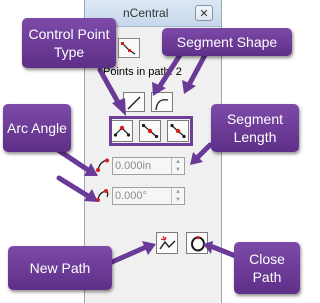 This screenshot has width=320, height=303. I want to click on callout-control-point-type: Control Point Type, so click(69, 43).